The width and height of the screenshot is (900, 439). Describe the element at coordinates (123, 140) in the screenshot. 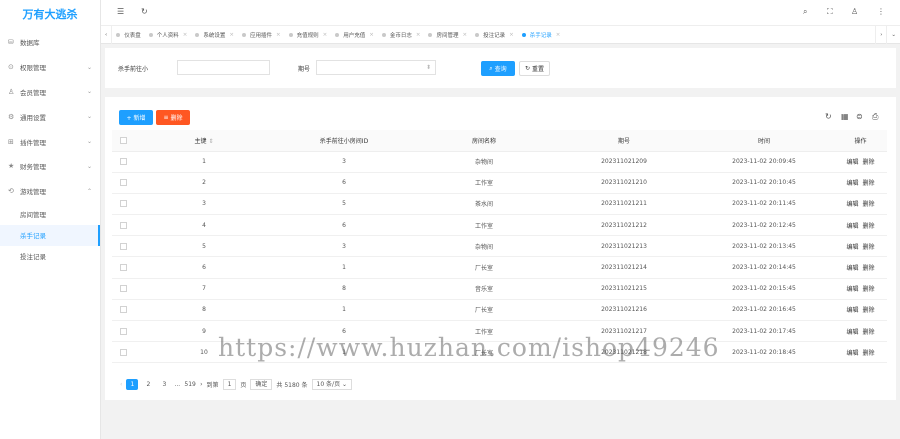

I see `select-all-checkbox` at that location.